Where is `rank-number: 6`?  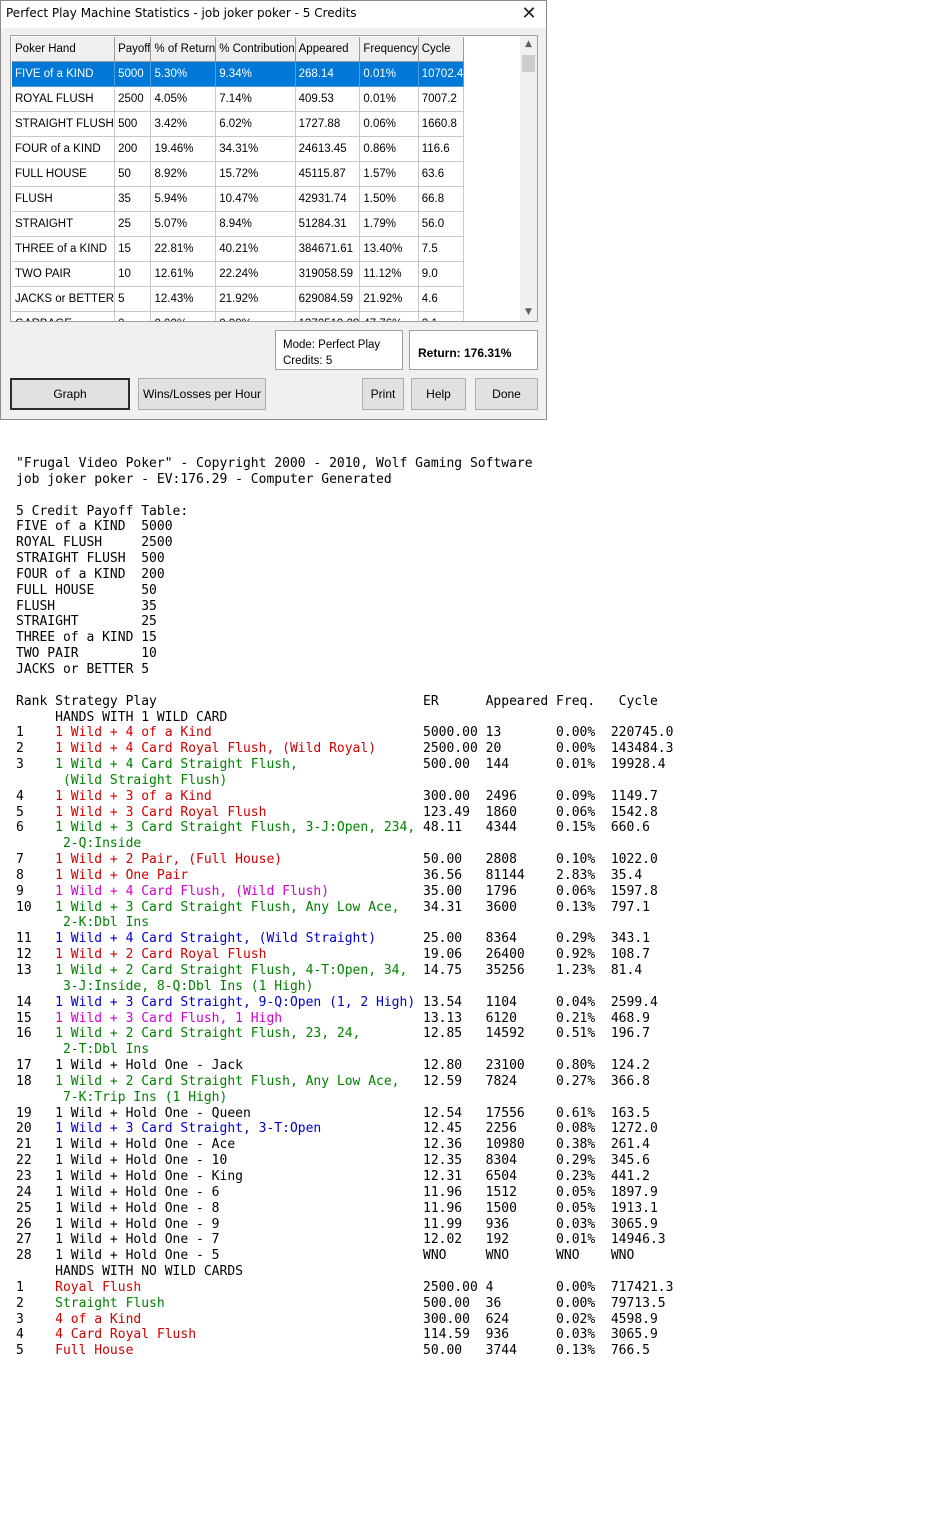 rank-number: 6 is located at coordinates (36, 828).